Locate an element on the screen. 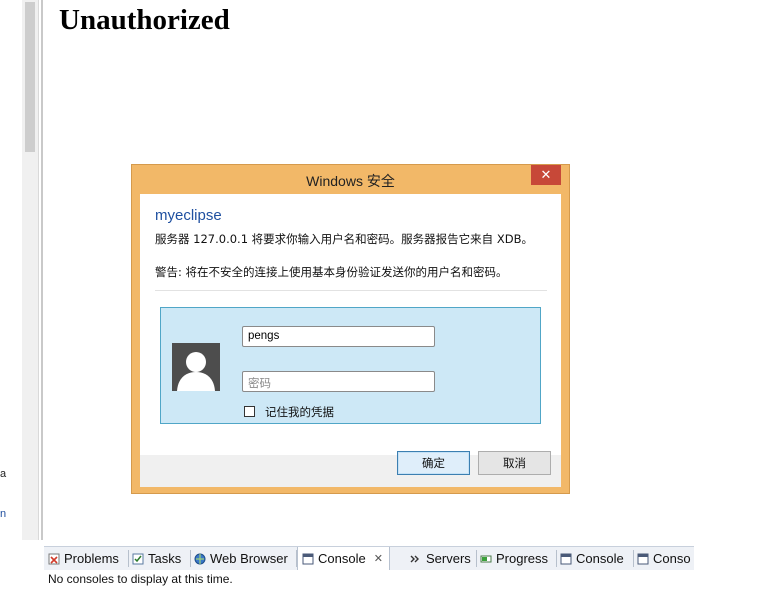 Image resolution: width=768 pixels, height=614 pixels. tab-console-2: Console is located at coordinates (592, 558).